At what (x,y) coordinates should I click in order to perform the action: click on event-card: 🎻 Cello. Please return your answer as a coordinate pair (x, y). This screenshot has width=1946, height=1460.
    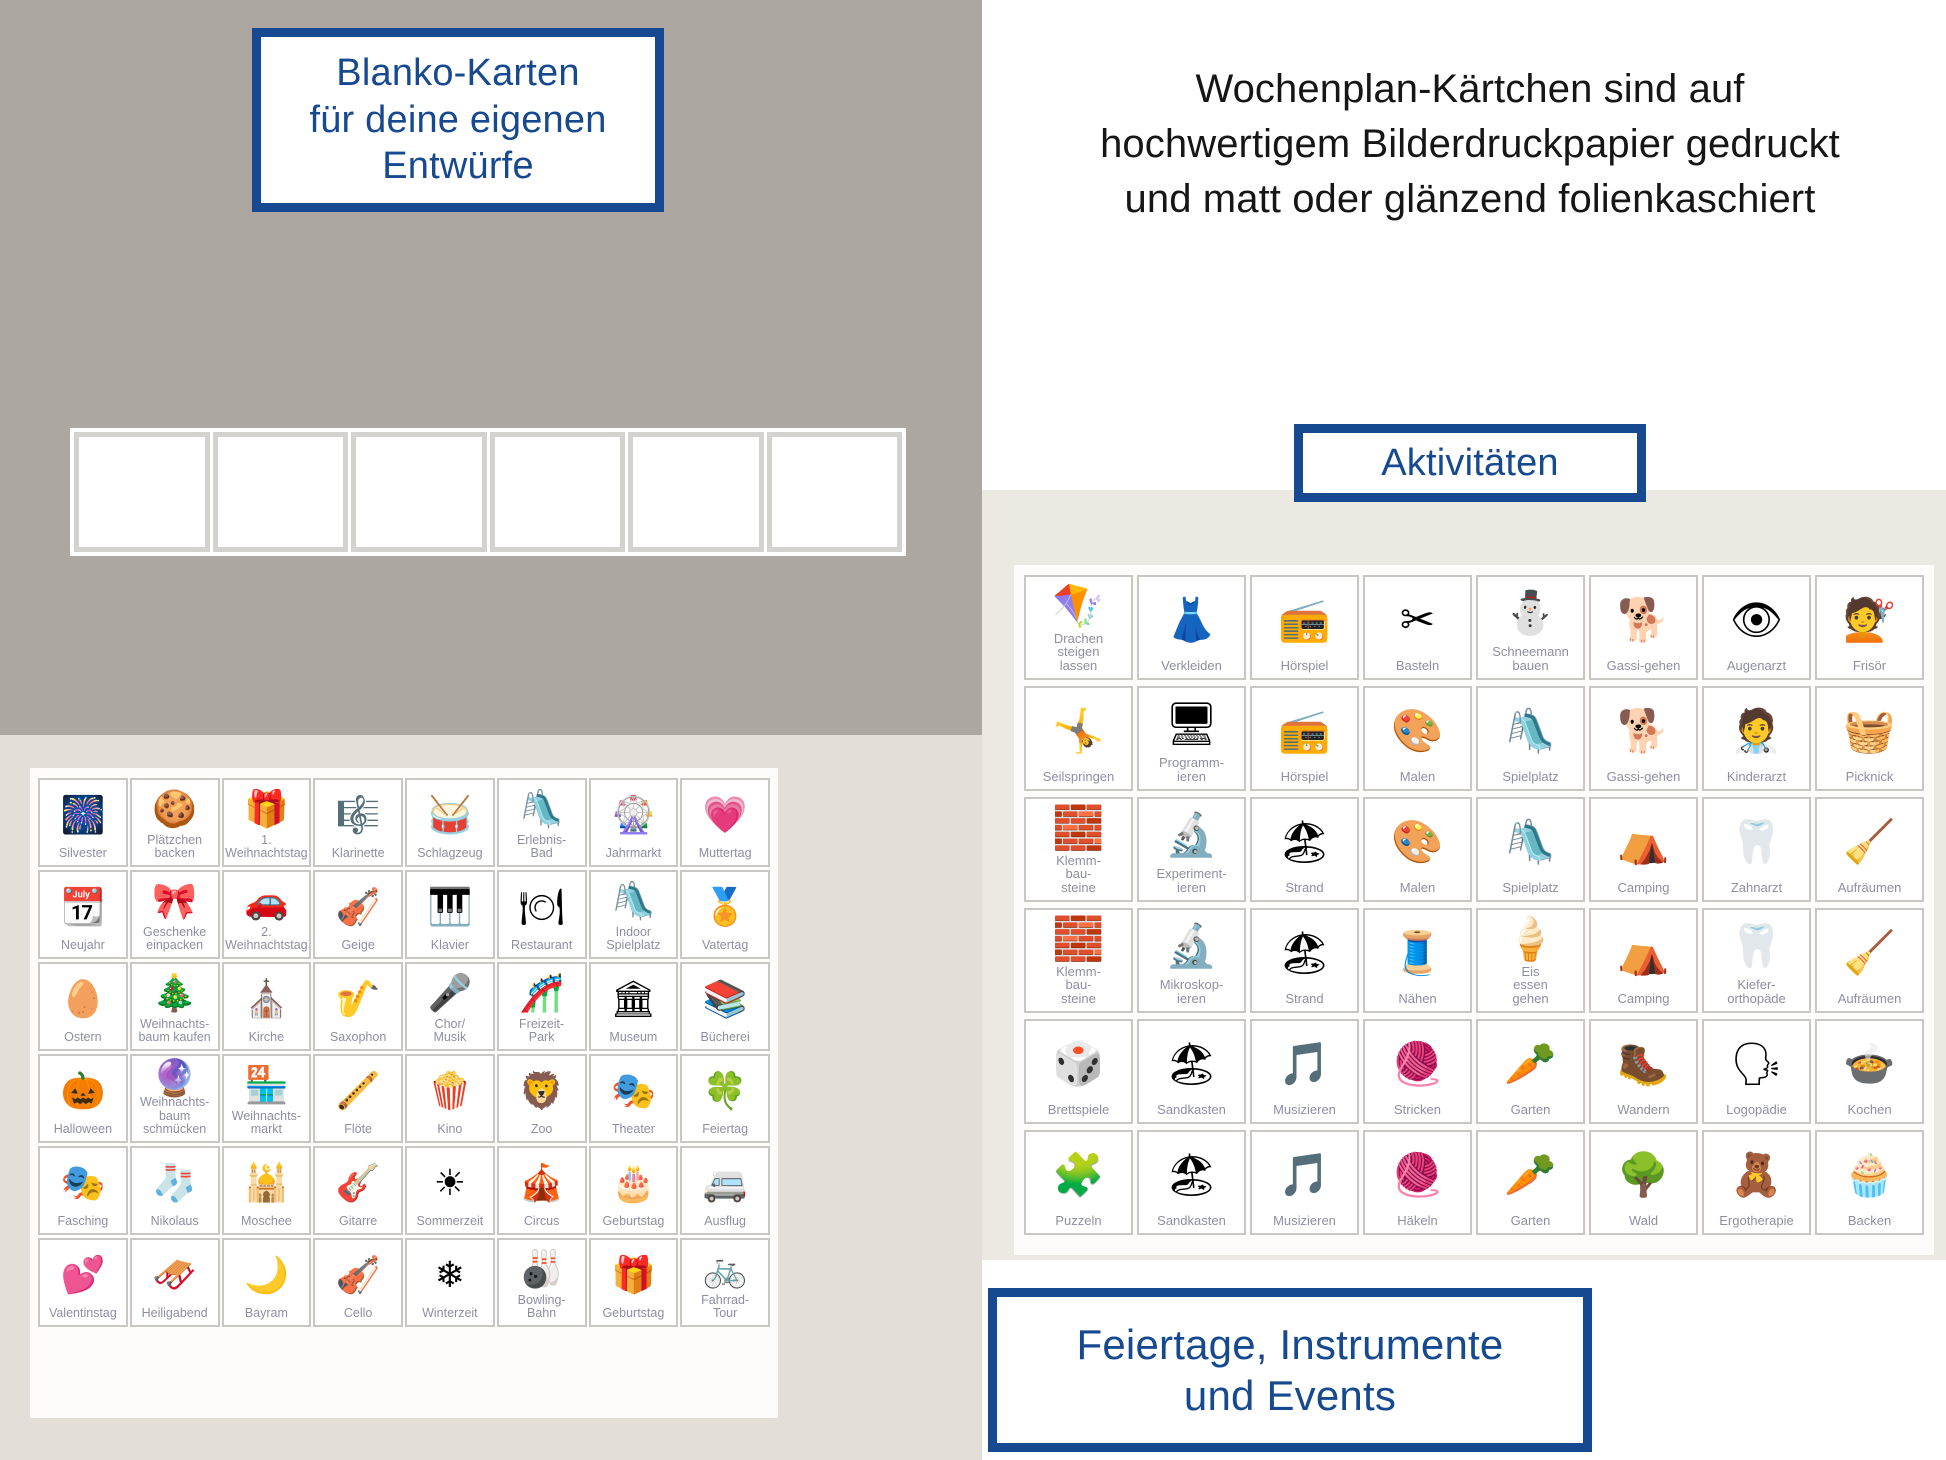
    Looking at the image, I should click on (358, 1282).